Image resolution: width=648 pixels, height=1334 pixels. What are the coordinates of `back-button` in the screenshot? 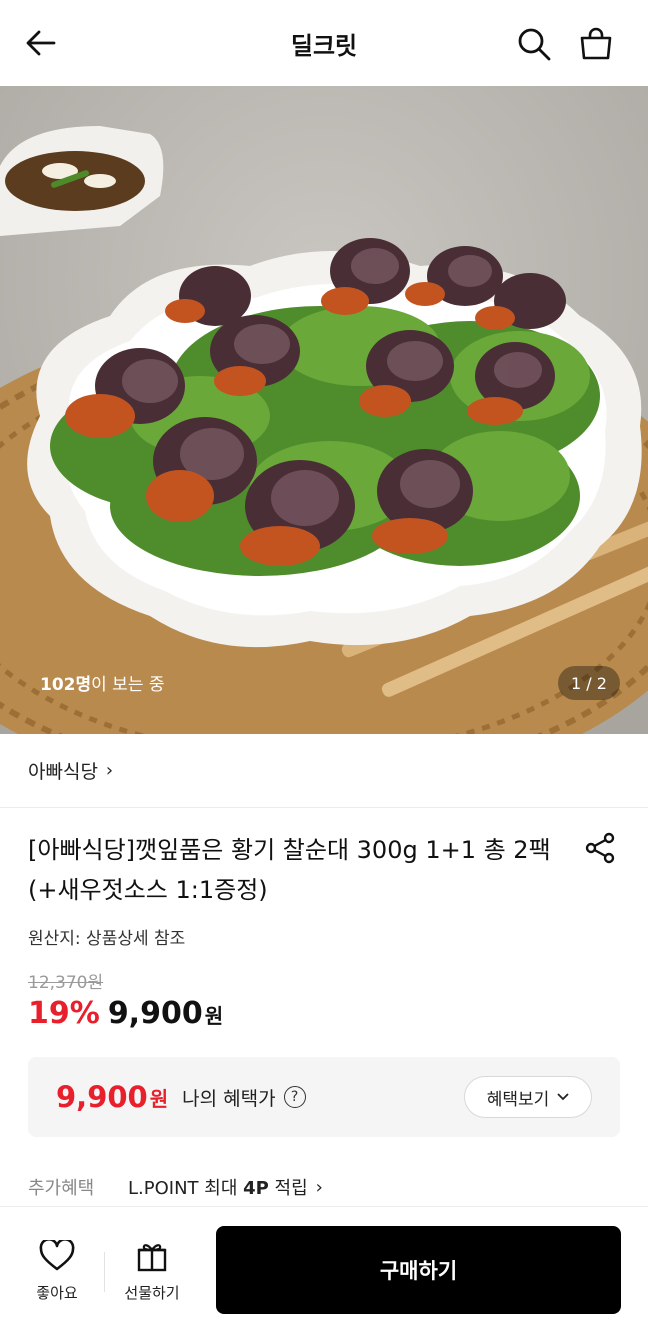 It's located at (41, 43).